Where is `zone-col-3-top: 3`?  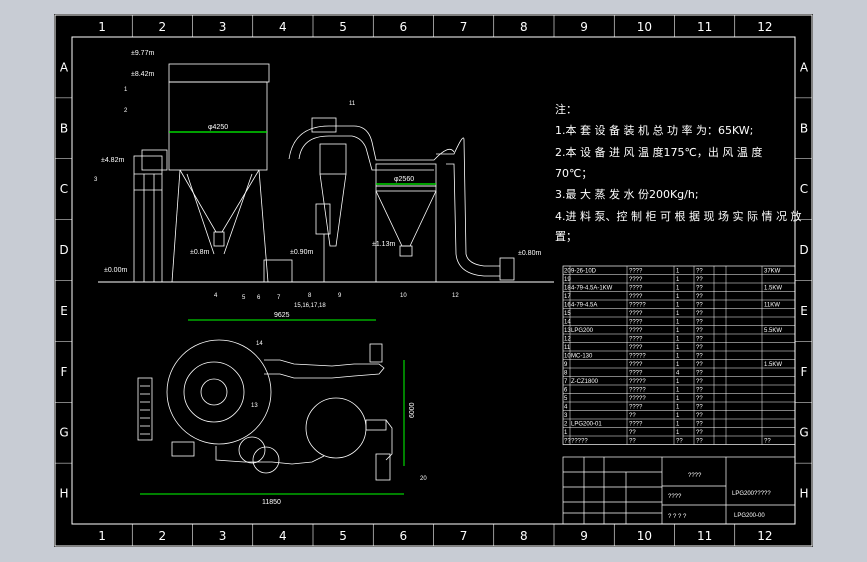
zone-col-3-top: 3 is located at coordinates (223, 27).